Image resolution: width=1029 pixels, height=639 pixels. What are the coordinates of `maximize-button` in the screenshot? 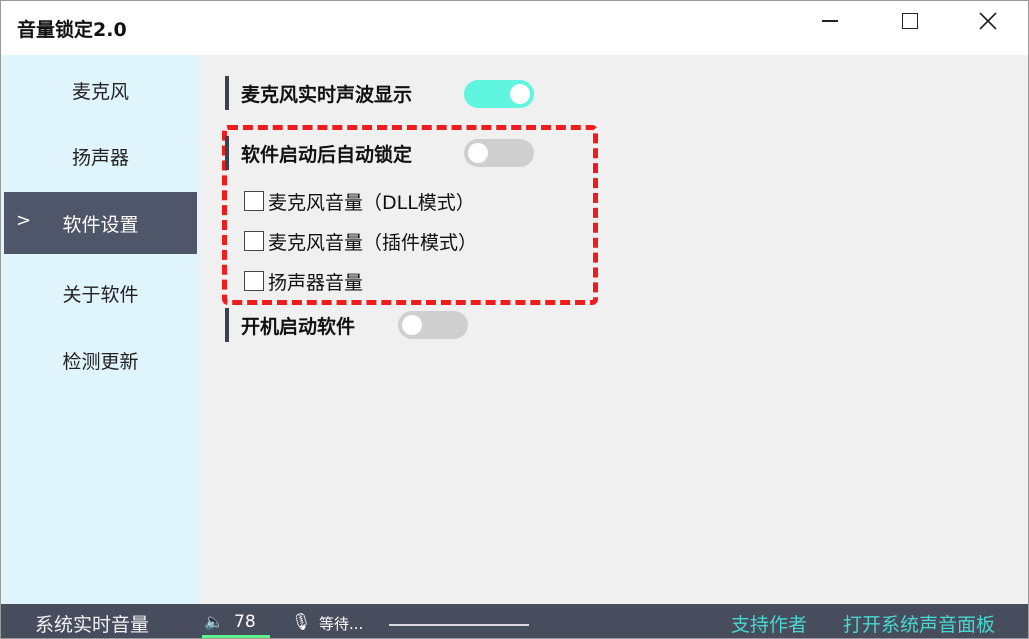 It's located at (910, 21).